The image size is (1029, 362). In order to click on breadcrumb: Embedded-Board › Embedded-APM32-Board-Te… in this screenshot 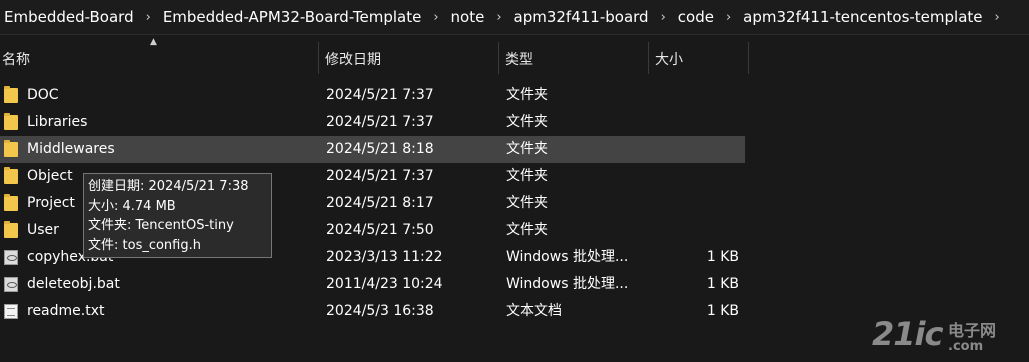, I will do `click(514, 17)`.